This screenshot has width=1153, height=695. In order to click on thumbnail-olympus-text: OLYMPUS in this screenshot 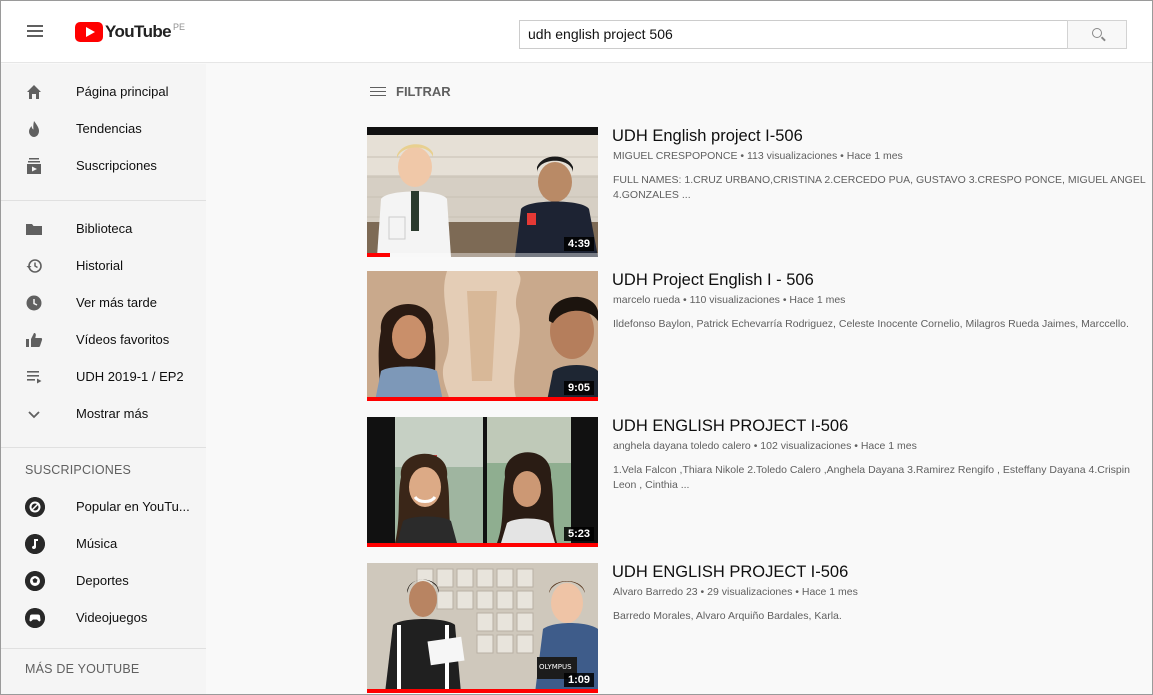, I will do `click(555, 667)`.